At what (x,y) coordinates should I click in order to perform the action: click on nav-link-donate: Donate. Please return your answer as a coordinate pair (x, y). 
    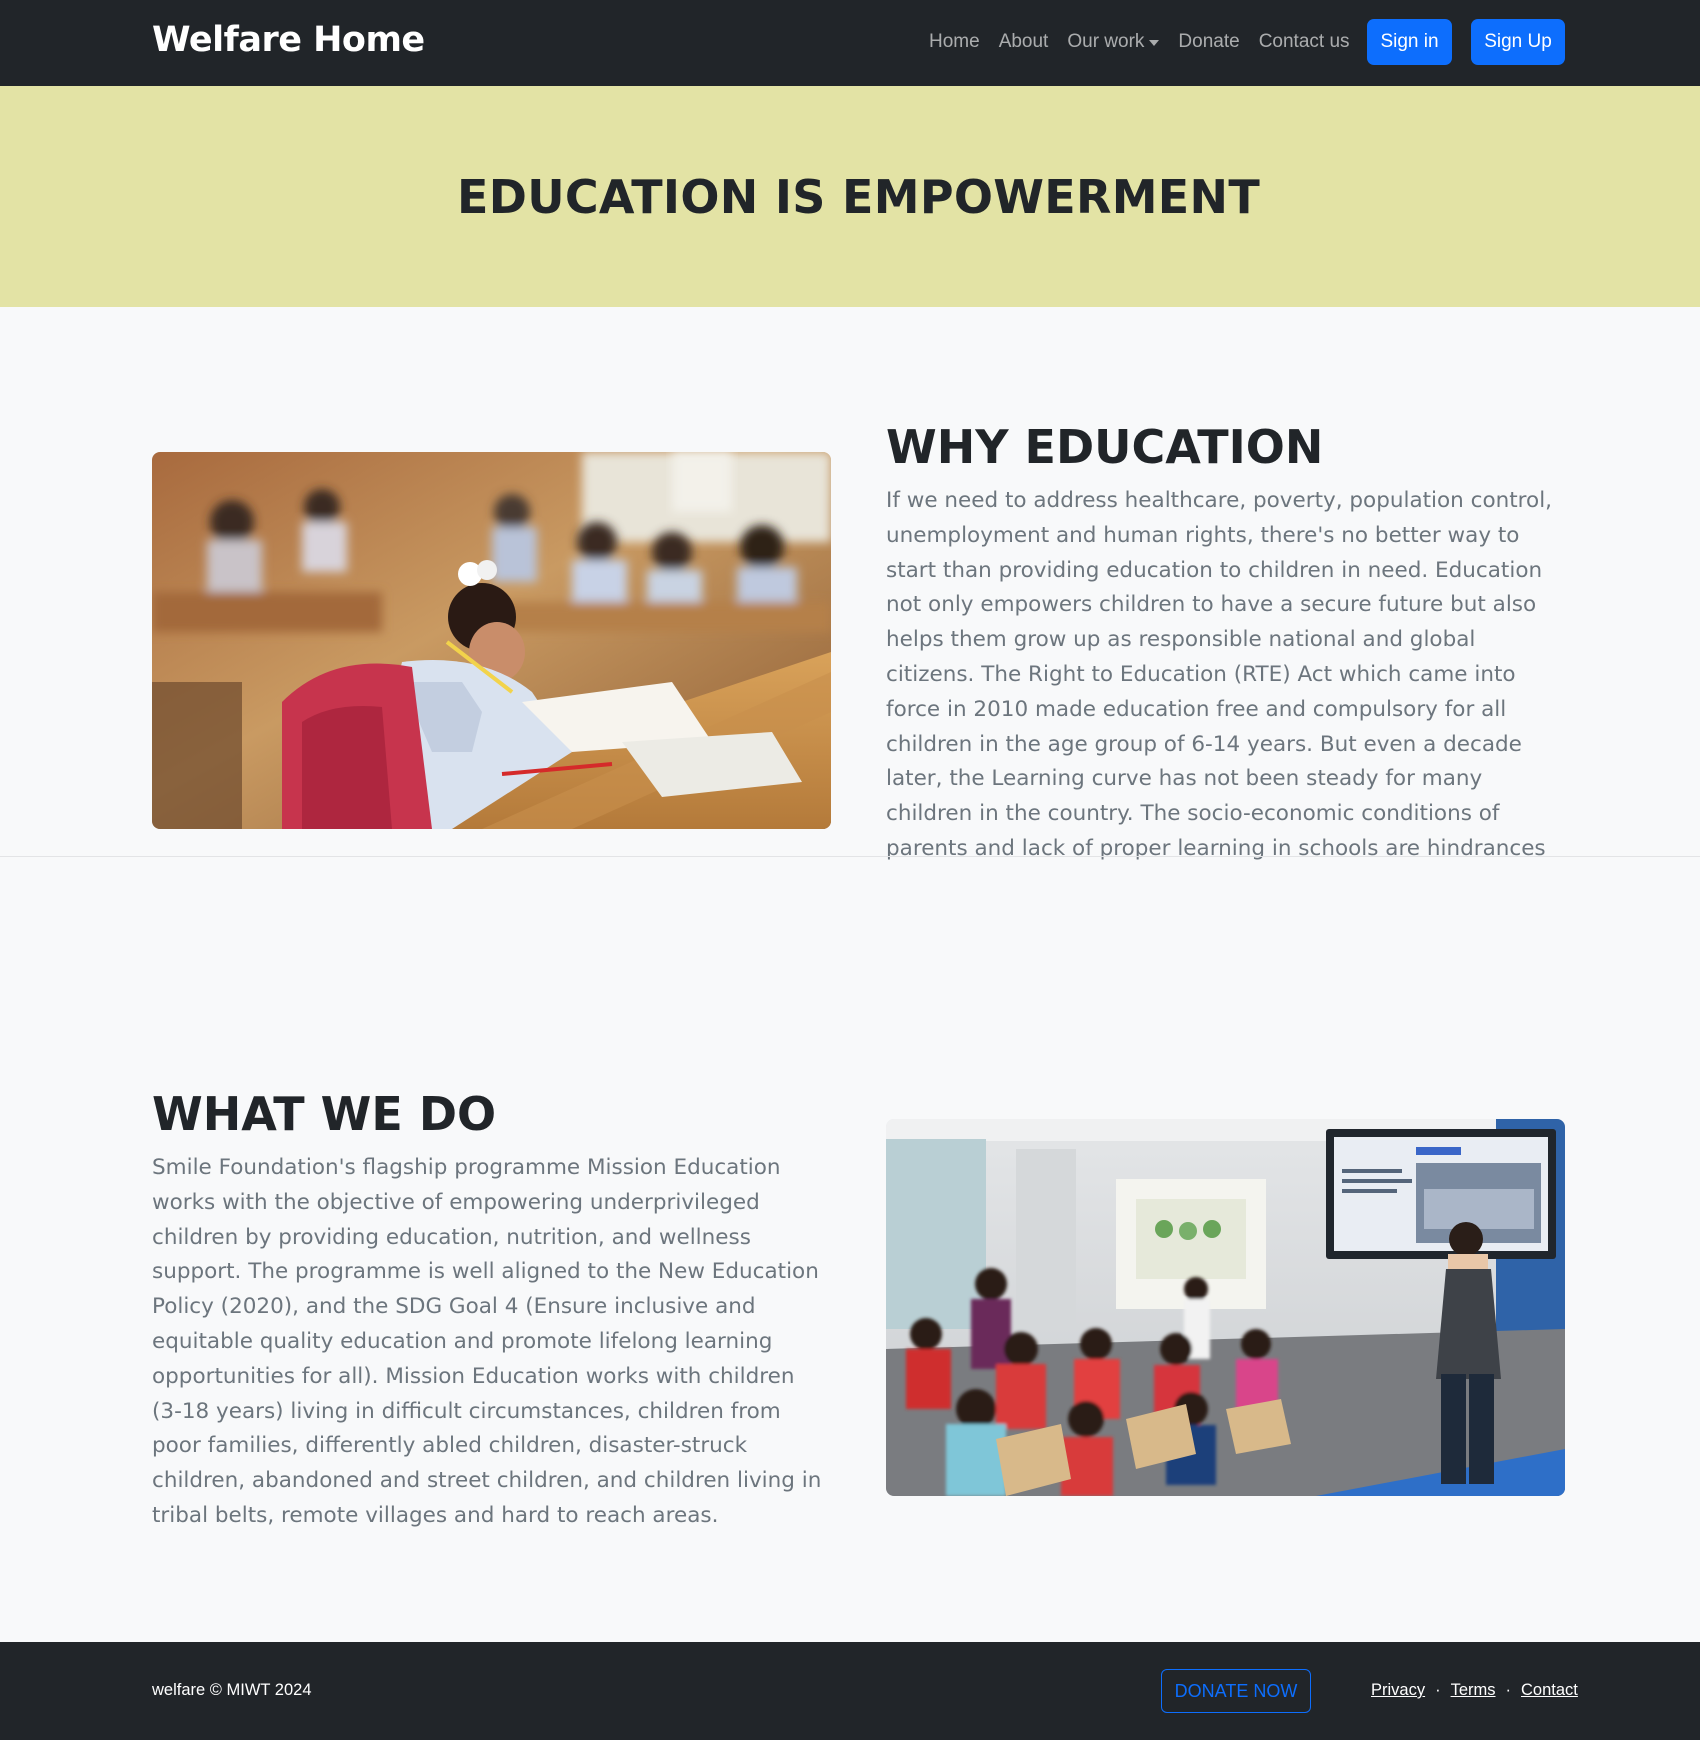
    Looking at the image, I should click on (1208, 42).